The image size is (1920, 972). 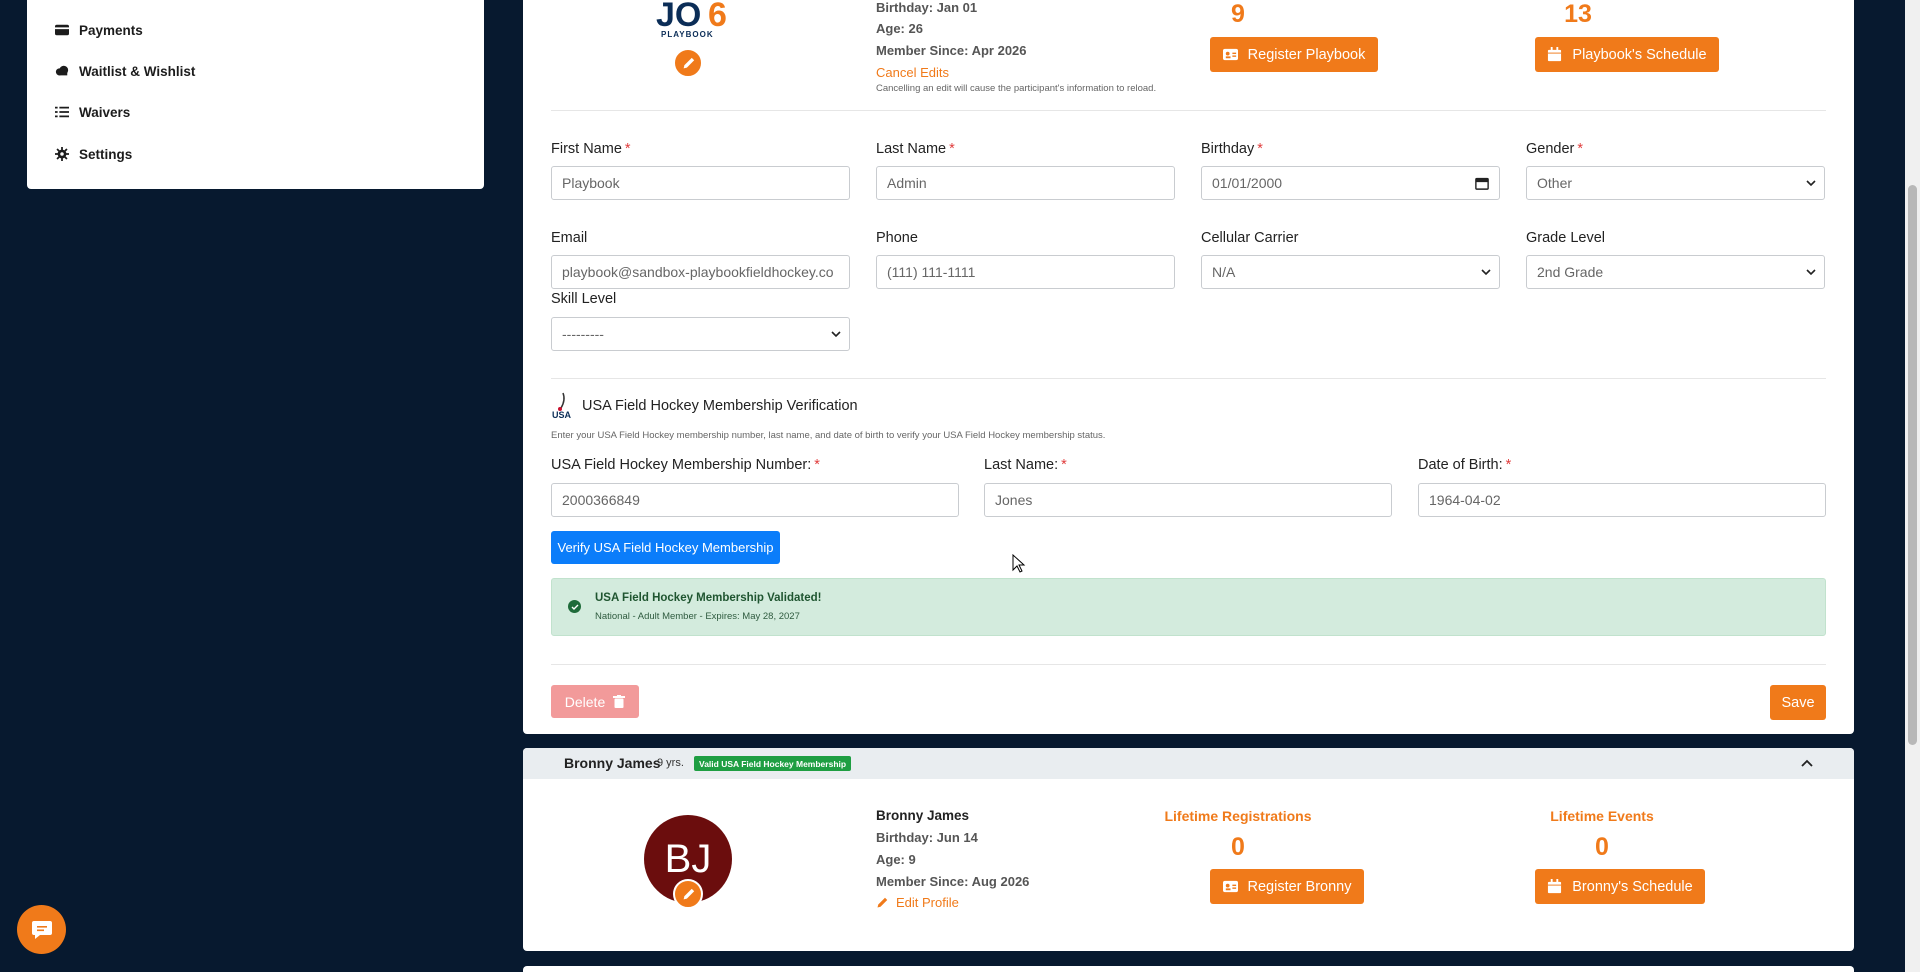 What do you see at coordinates (1675, 183) in the screenshot?
I see `gender-select: Other` at bounding box center [1675, 183].